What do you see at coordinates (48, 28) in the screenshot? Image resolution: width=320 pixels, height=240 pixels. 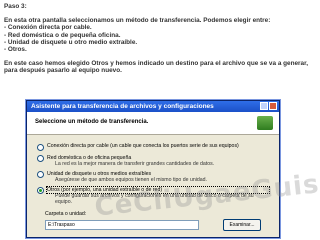 I see `option-line: - Conexión directa por cable.` at bounding box center [48, 28].